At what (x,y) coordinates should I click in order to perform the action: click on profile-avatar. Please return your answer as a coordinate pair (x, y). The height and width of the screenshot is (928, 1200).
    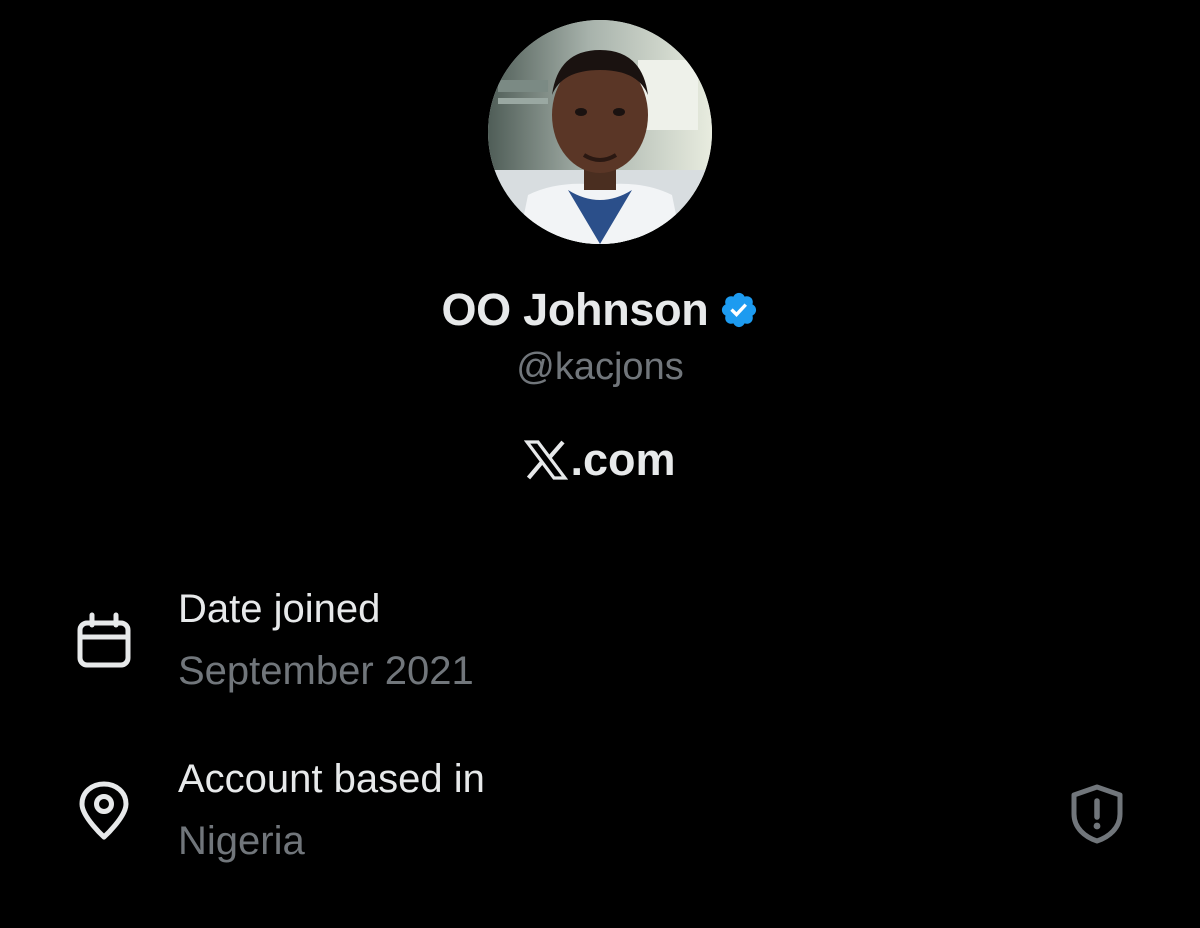
    Looking at the image, I should click on (600, 132).